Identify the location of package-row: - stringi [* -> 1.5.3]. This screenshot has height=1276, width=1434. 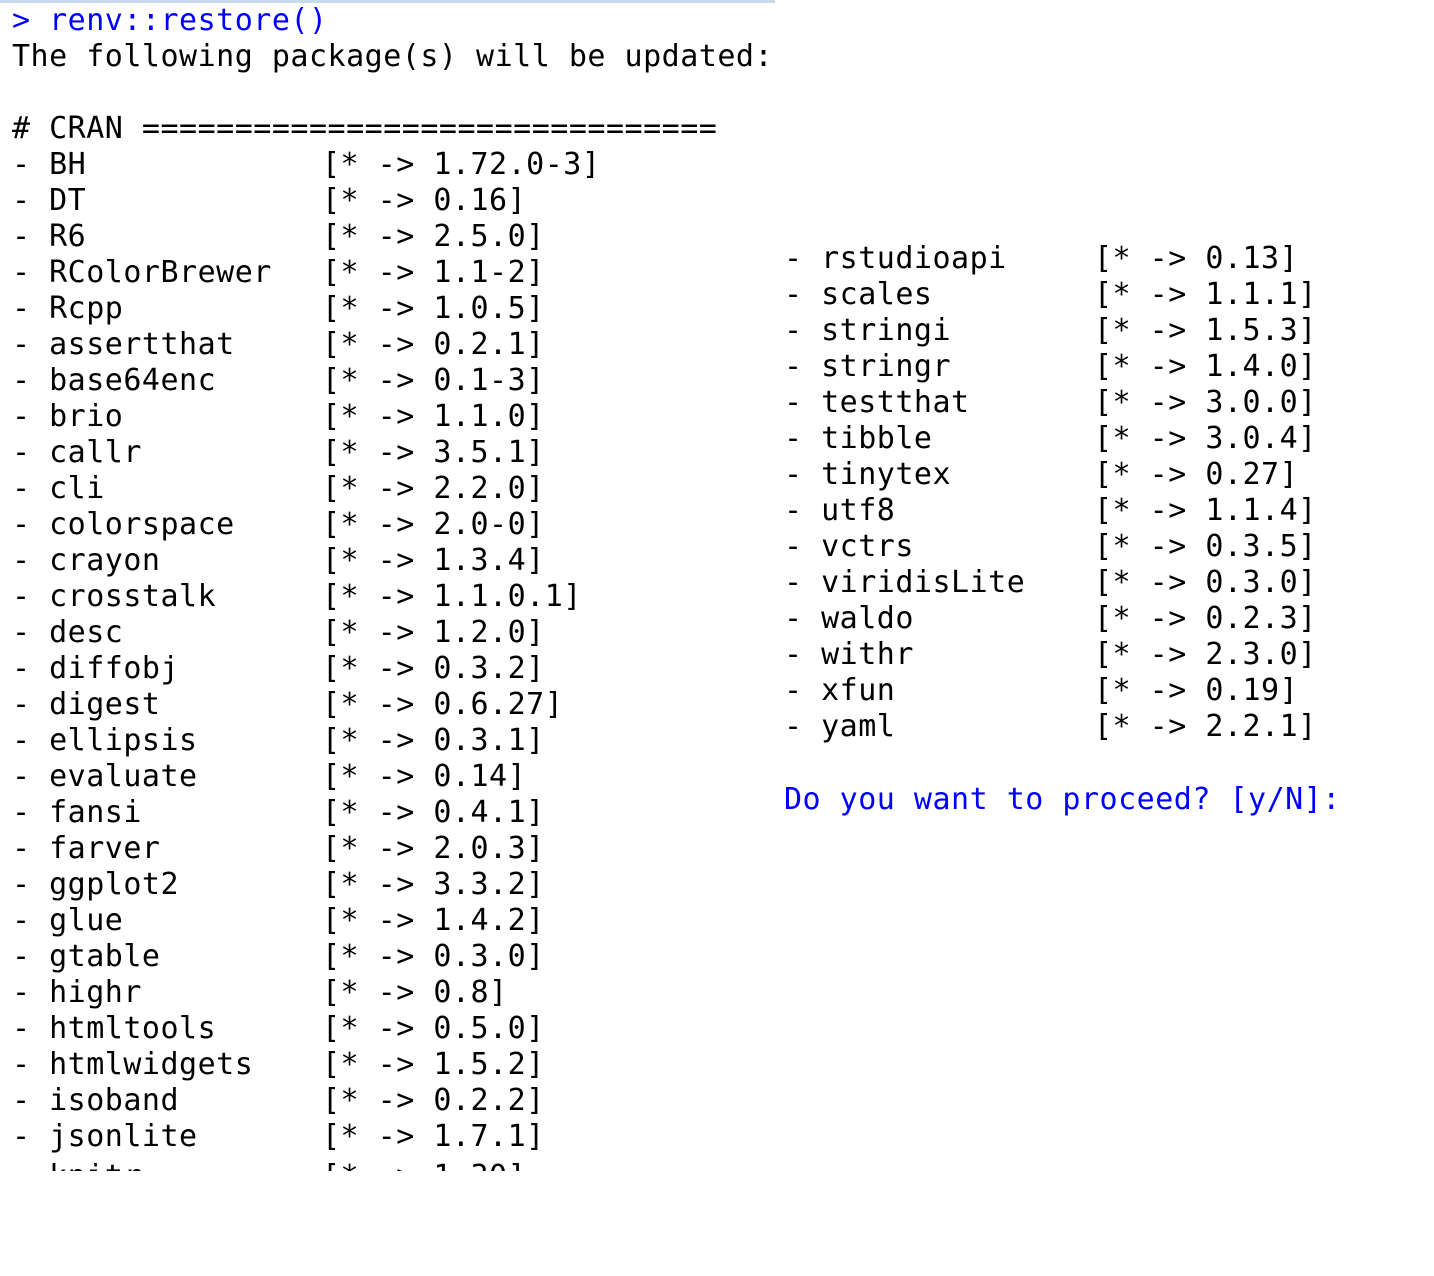
(1084, 331).